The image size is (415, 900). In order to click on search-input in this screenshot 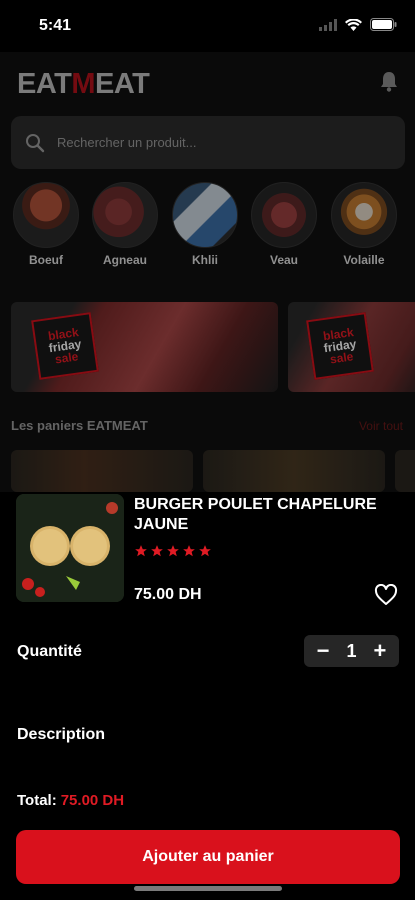, I will do `click(207, 142)`.